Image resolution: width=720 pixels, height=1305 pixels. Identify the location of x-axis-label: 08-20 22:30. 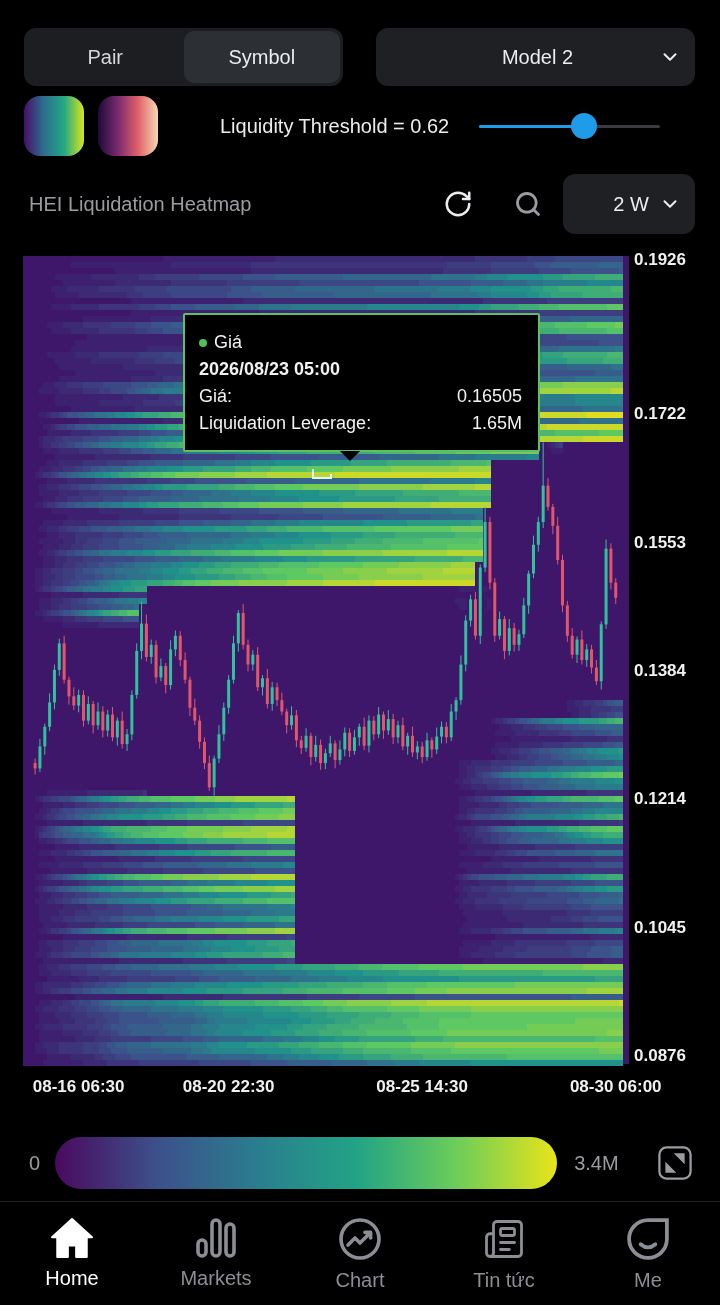
(228, 1087).